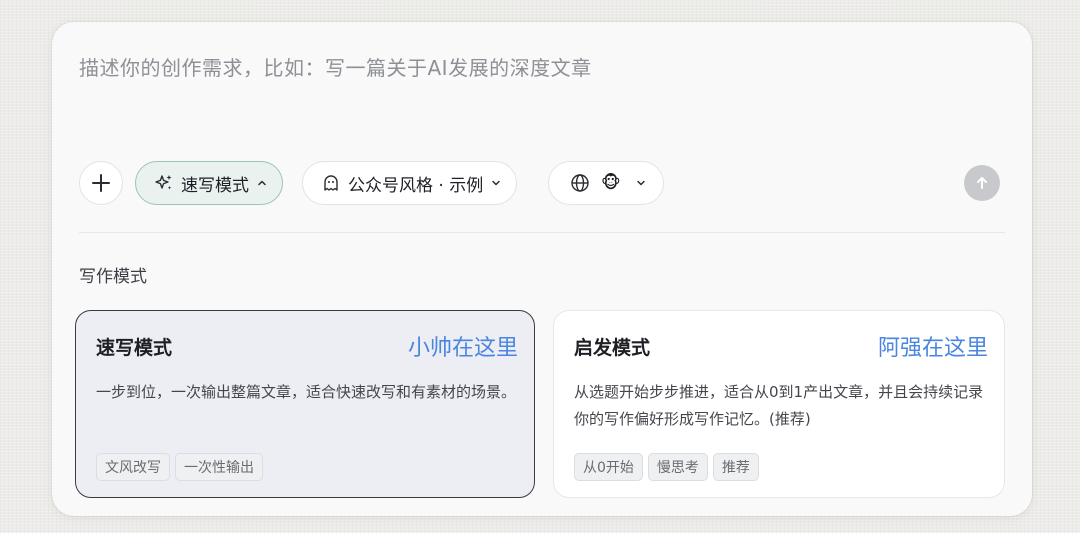 This screenshot has width=1080, height=533. I want to click on monkey-emoji: 🐵, so click(611, 183).